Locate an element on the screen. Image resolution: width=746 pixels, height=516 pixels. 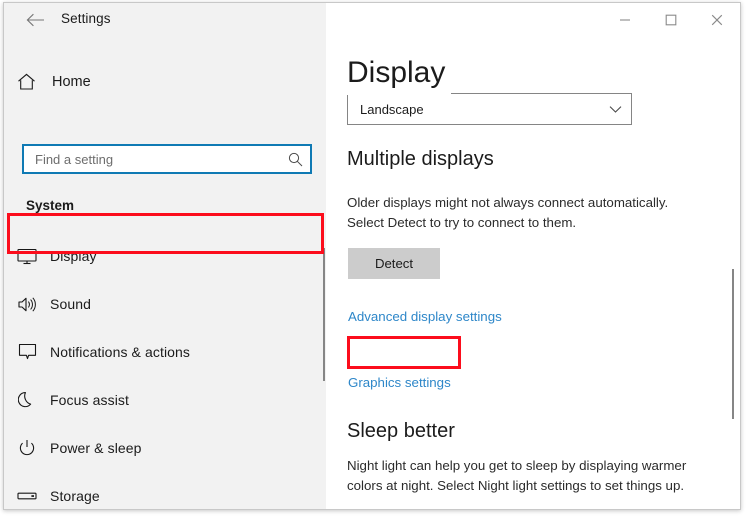
sidebar-item-focus-assist-label: Focus assist is located at coordinates (89, 400).